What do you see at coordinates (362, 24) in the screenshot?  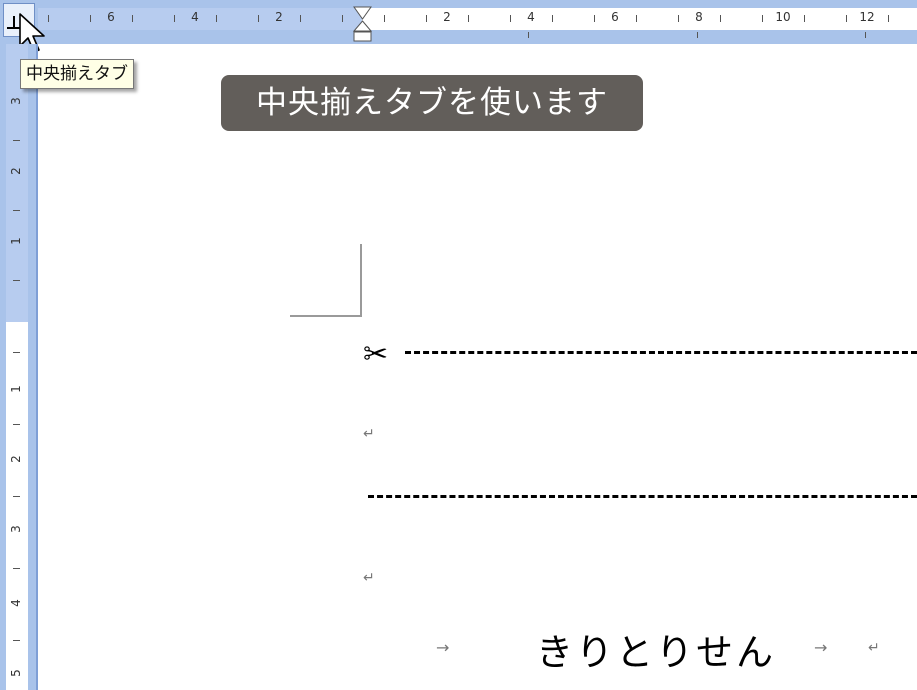 I see `indent-marker-icon` at bounding box center [362, 24].